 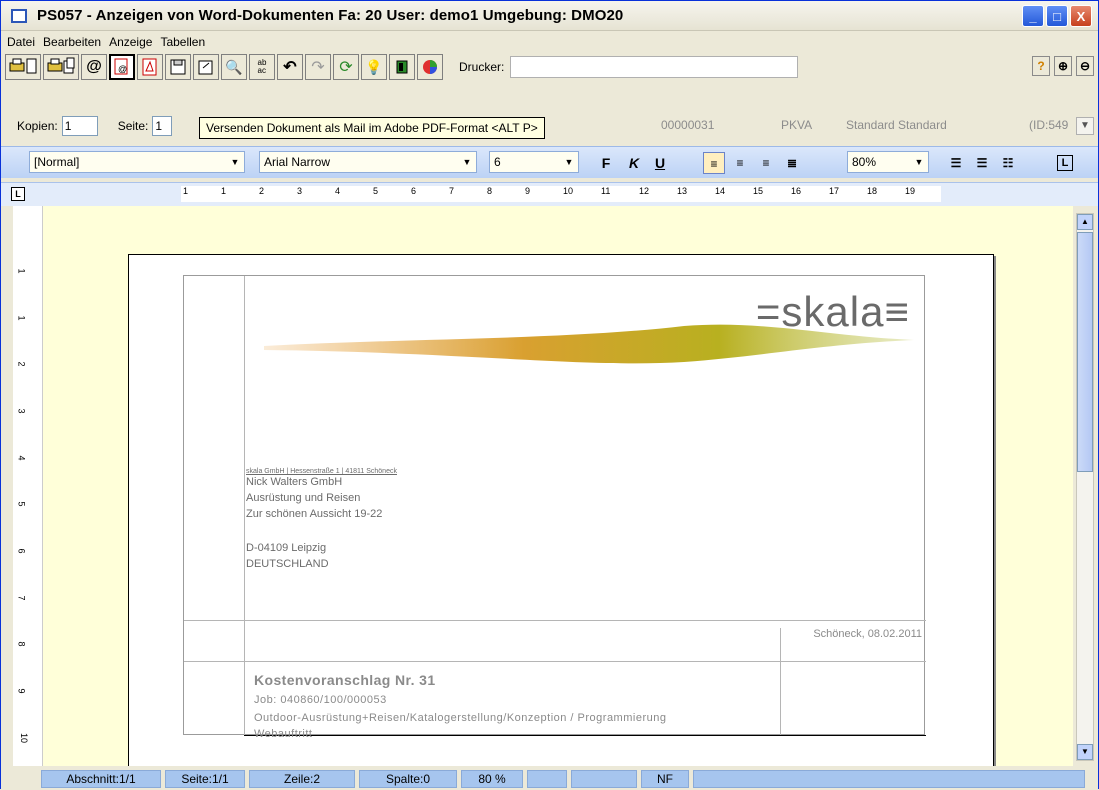 I want to click on maximize-button: □, so click(x=1057, y=16).